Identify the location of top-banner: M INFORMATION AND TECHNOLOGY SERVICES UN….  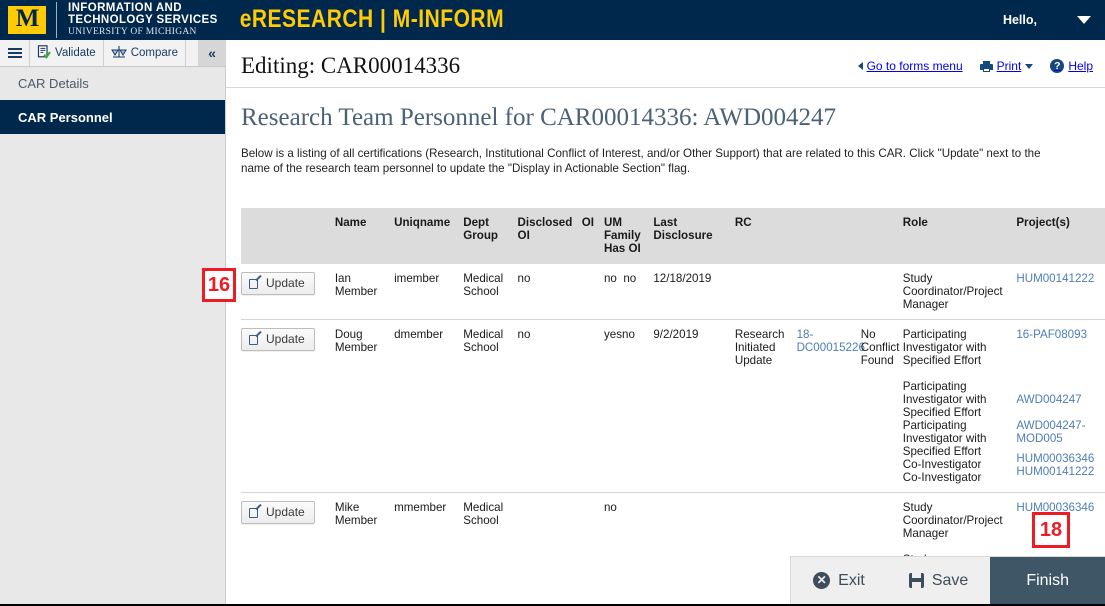
(552, 20).